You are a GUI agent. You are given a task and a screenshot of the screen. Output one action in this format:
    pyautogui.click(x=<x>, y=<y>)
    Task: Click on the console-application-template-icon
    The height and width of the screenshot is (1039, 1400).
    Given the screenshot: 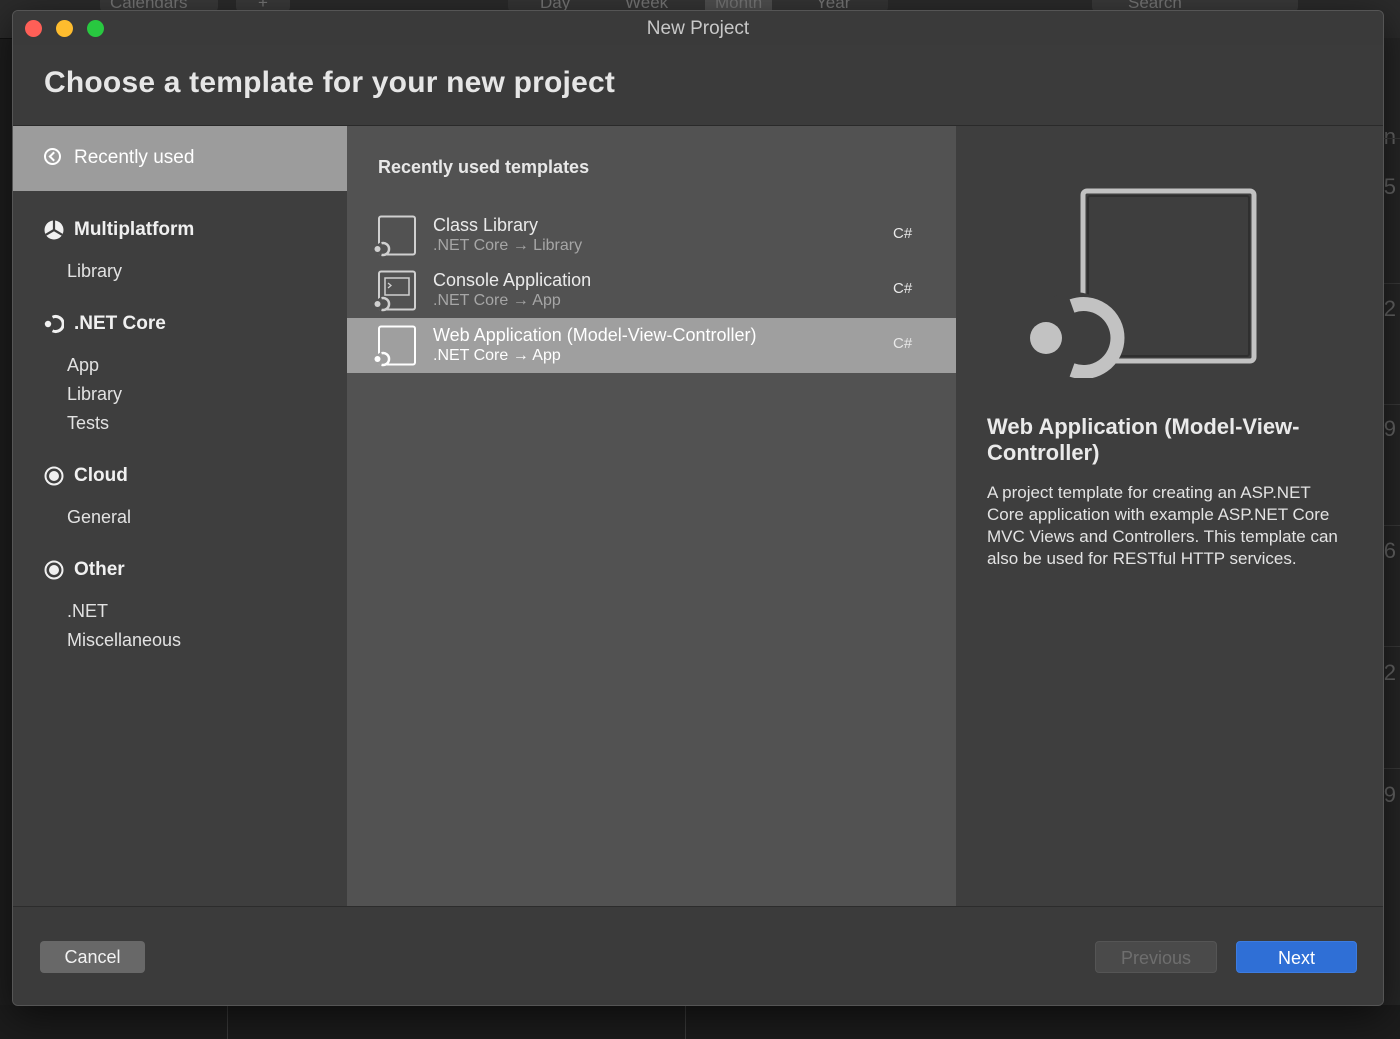 What is the action you would take?
    pyautogui.click(x=395, y=291)
    